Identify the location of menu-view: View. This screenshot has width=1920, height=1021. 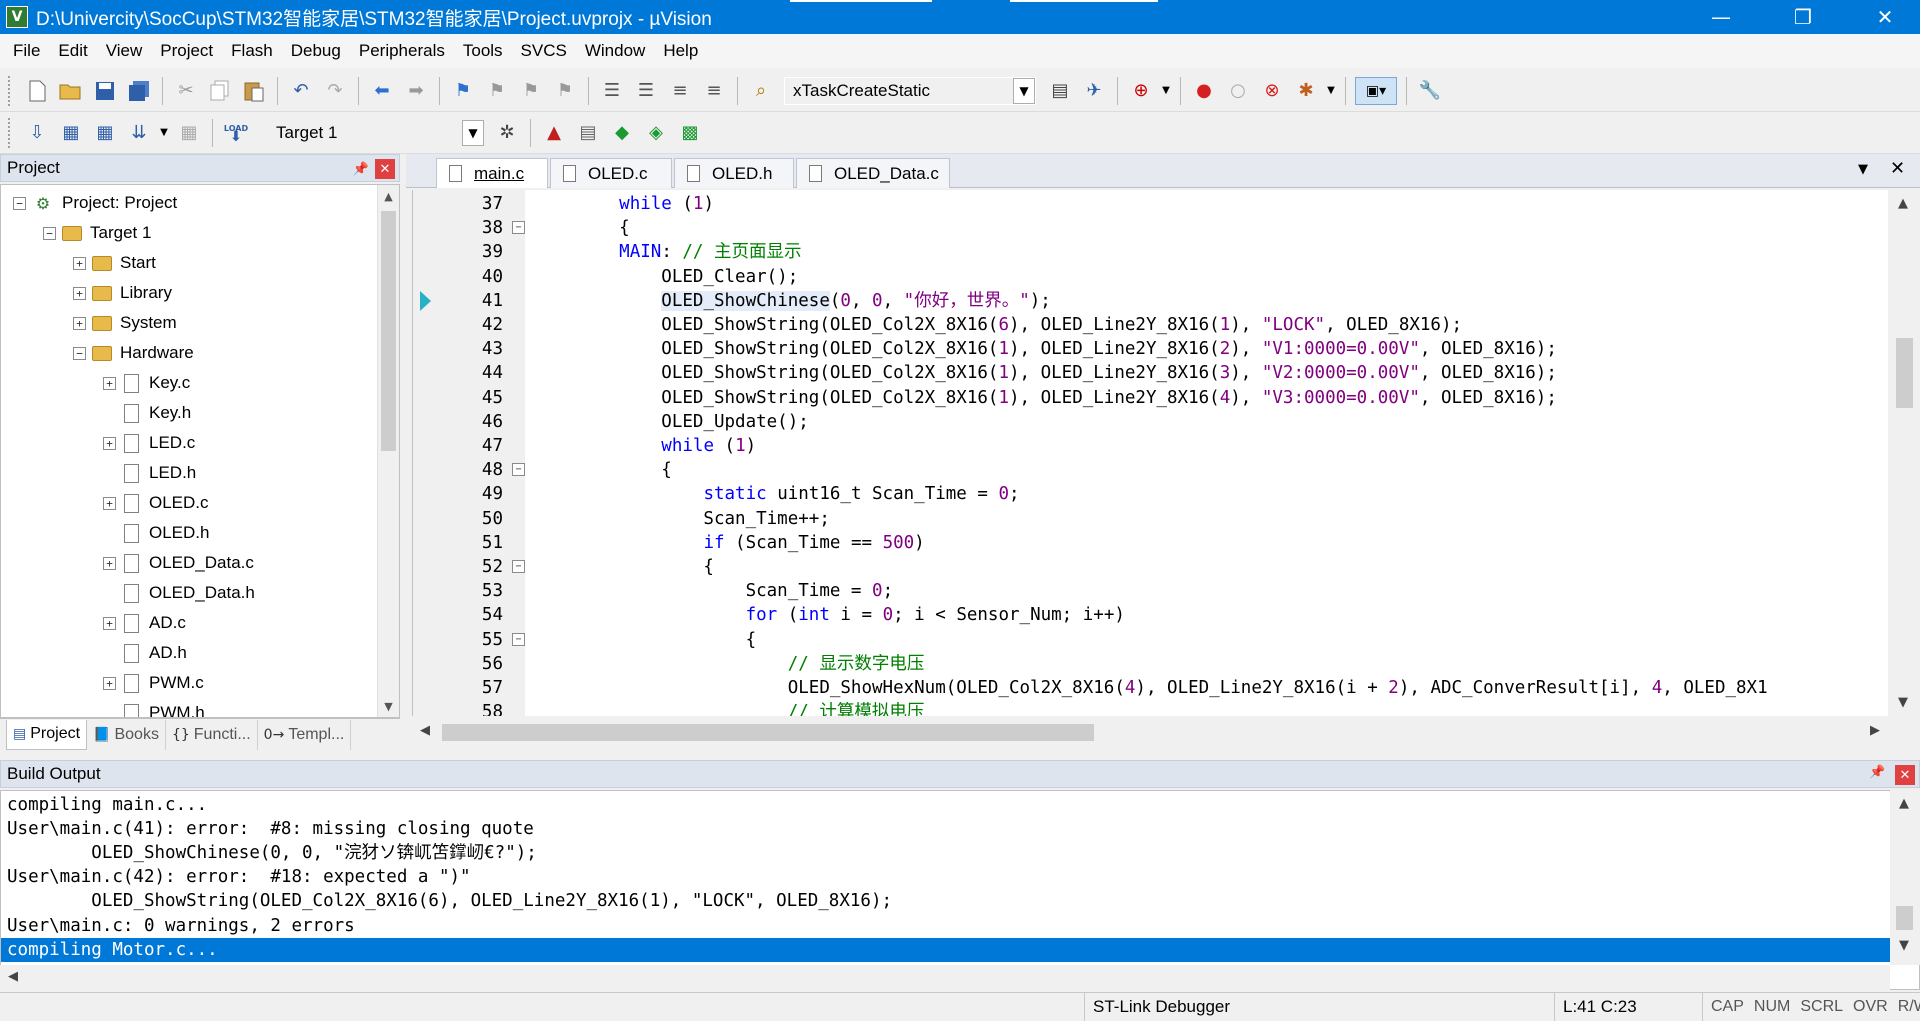
(124, 51).